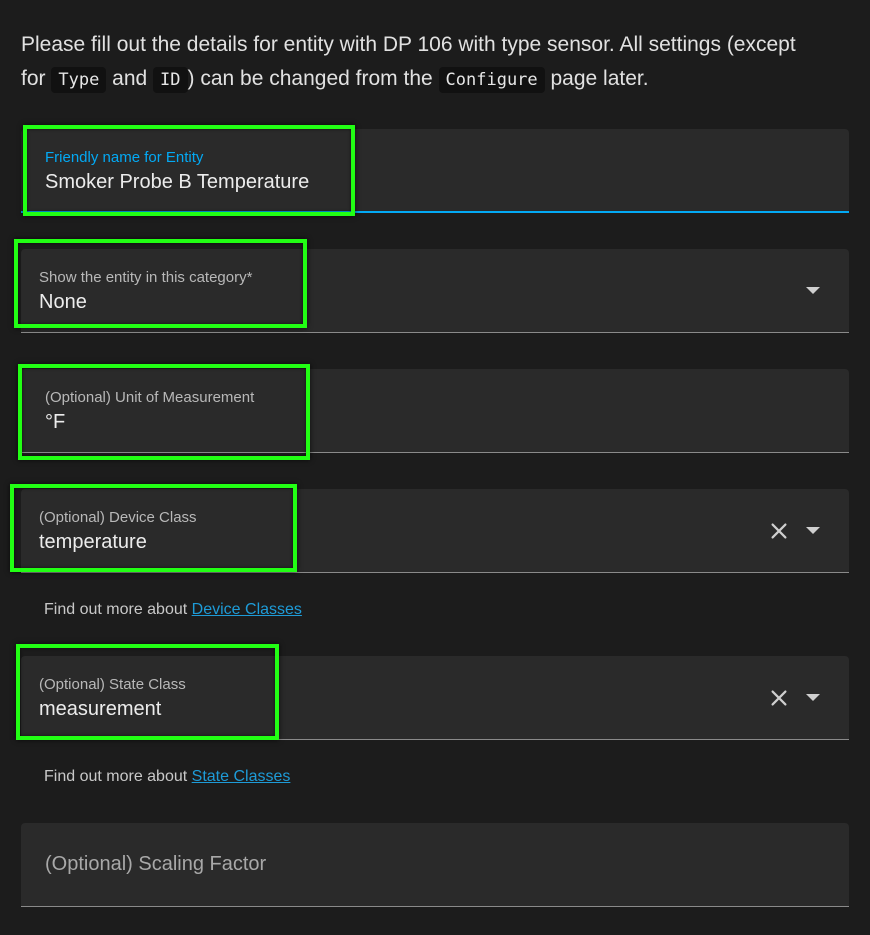  What do you see at coordinates (147, 692) in the screenshot?
I see `highlight-box-state-class` at bounding box center [147, 692].